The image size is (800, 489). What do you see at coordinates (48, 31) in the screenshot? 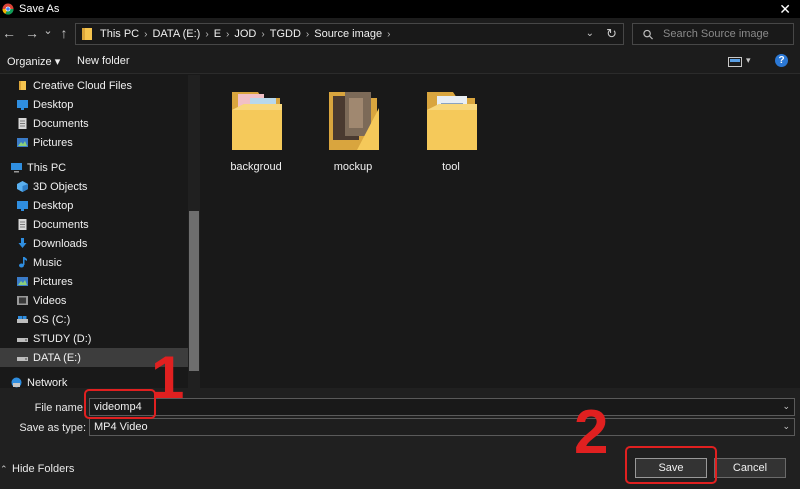
I see `recent-locations-chevron-icon: ⌄` at bounding box center [48, 31].